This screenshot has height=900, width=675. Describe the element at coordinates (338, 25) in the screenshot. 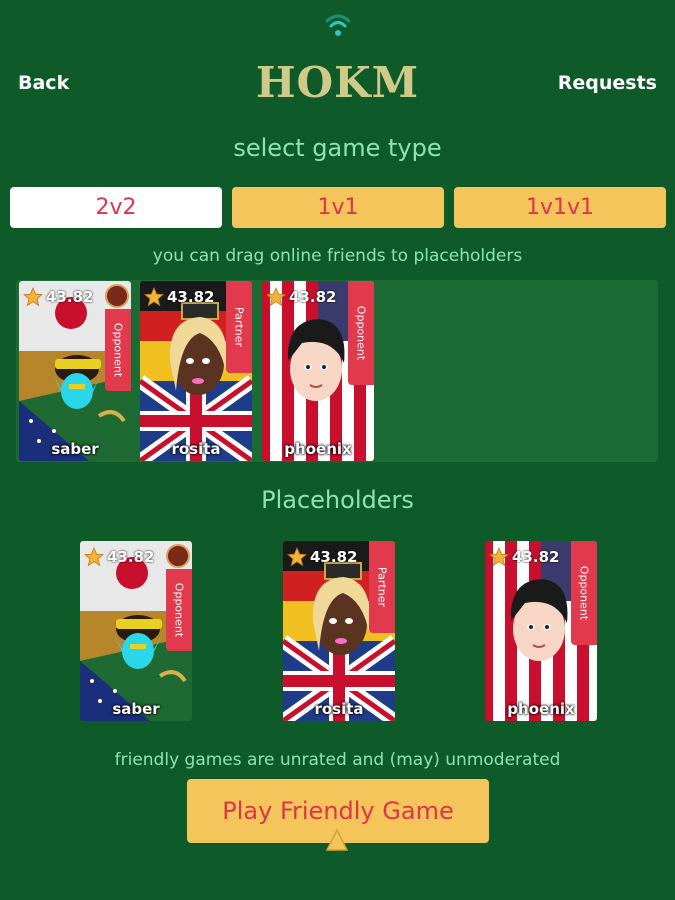

I see `wifi-icon` at that location.